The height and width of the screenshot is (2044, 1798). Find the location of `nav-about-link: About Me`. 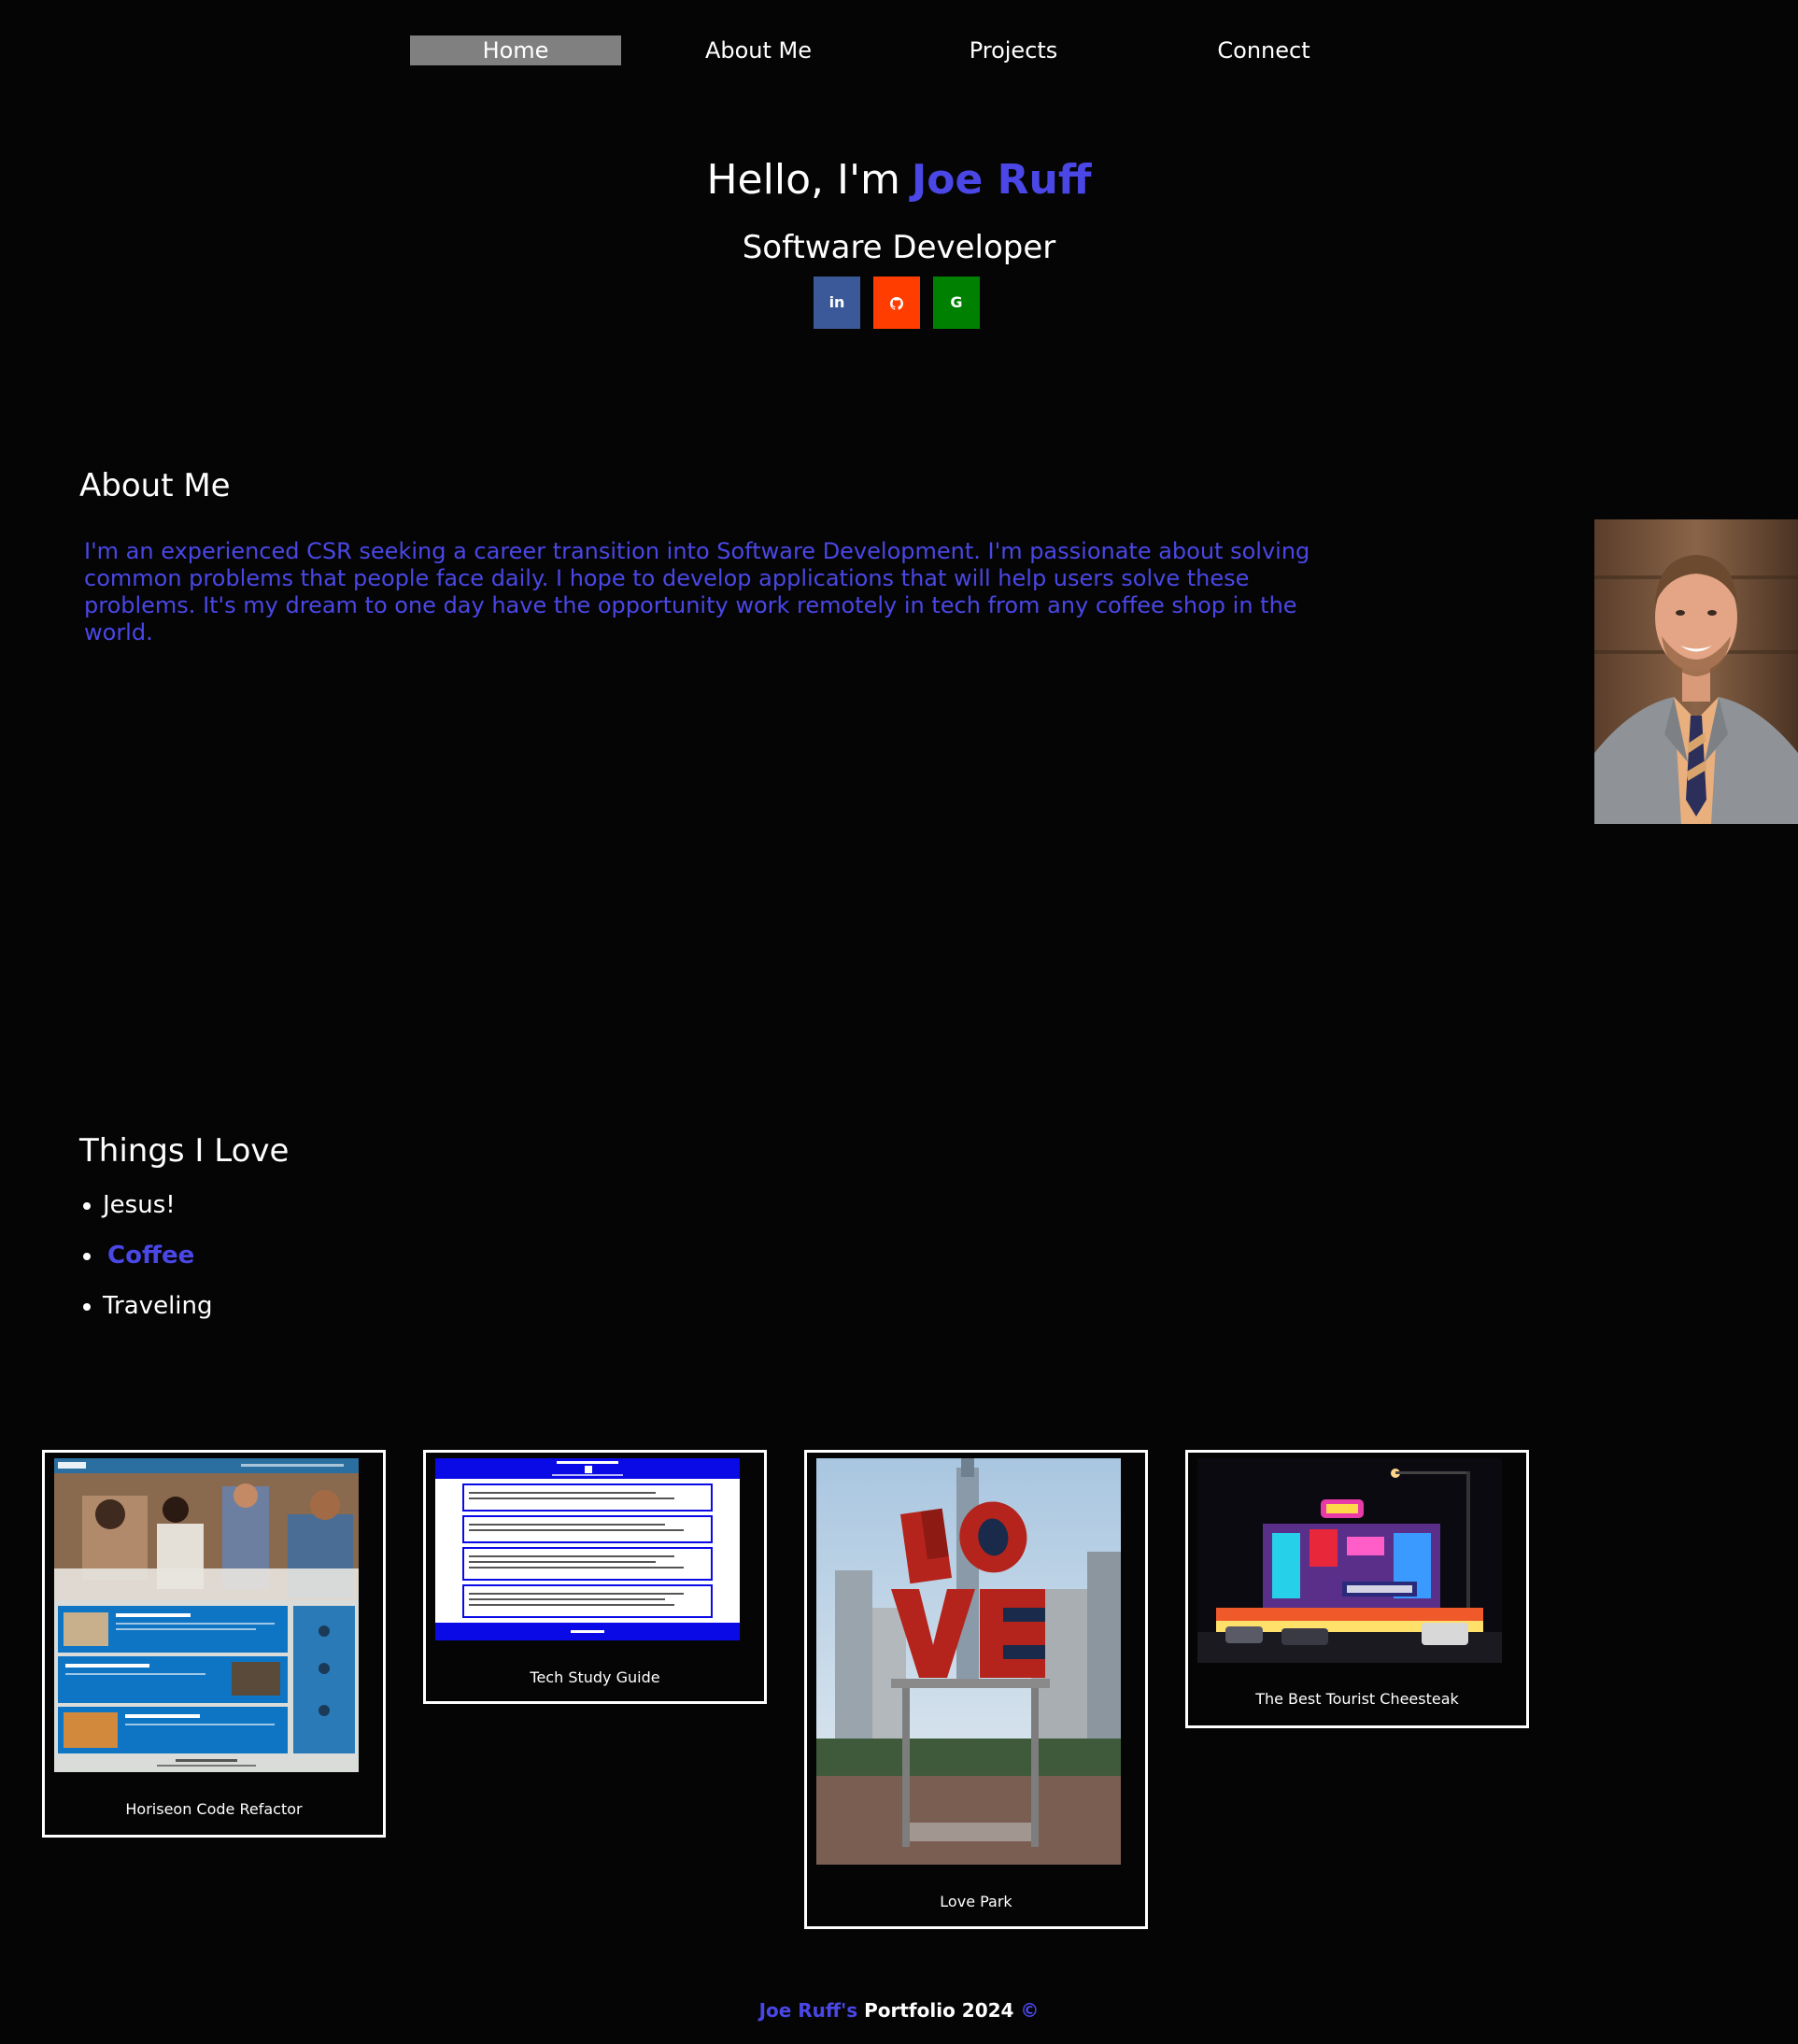

nav-about-link: About Me is located at coordinates (758, 50).